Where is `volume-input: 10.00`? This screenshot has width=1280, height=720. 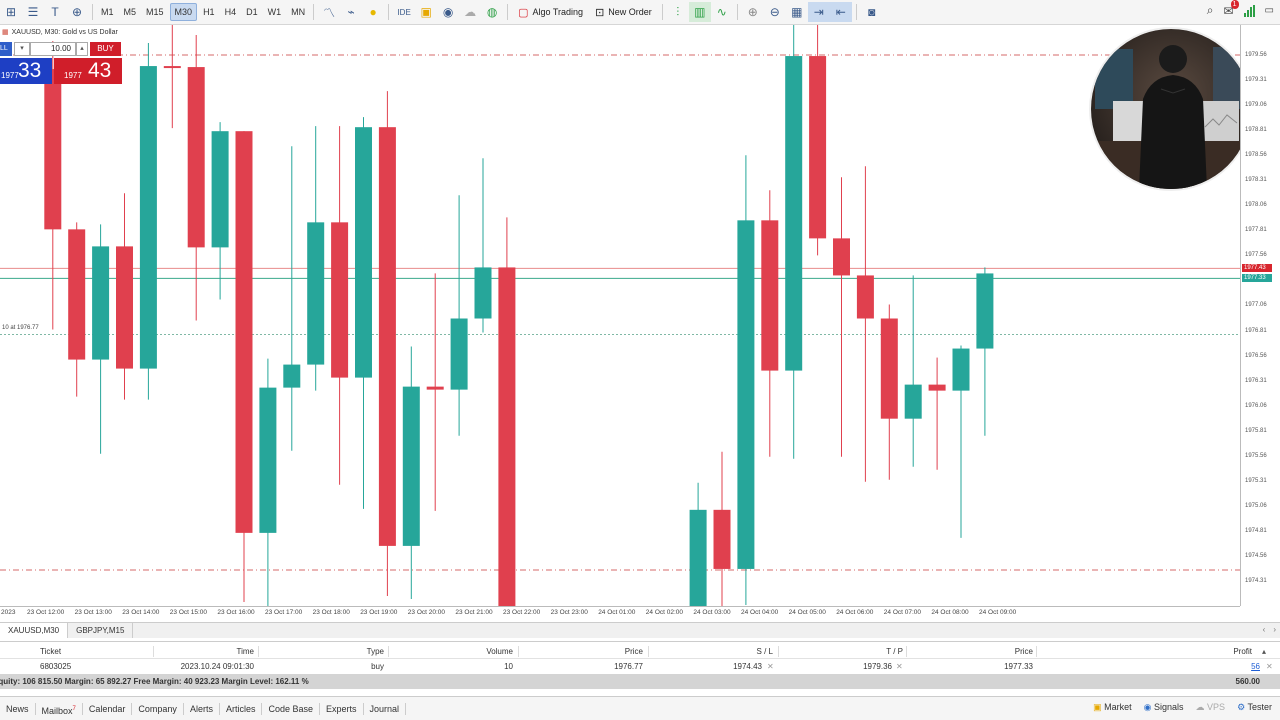
volume-input: 10.00 is located at coordinates (53, 49).